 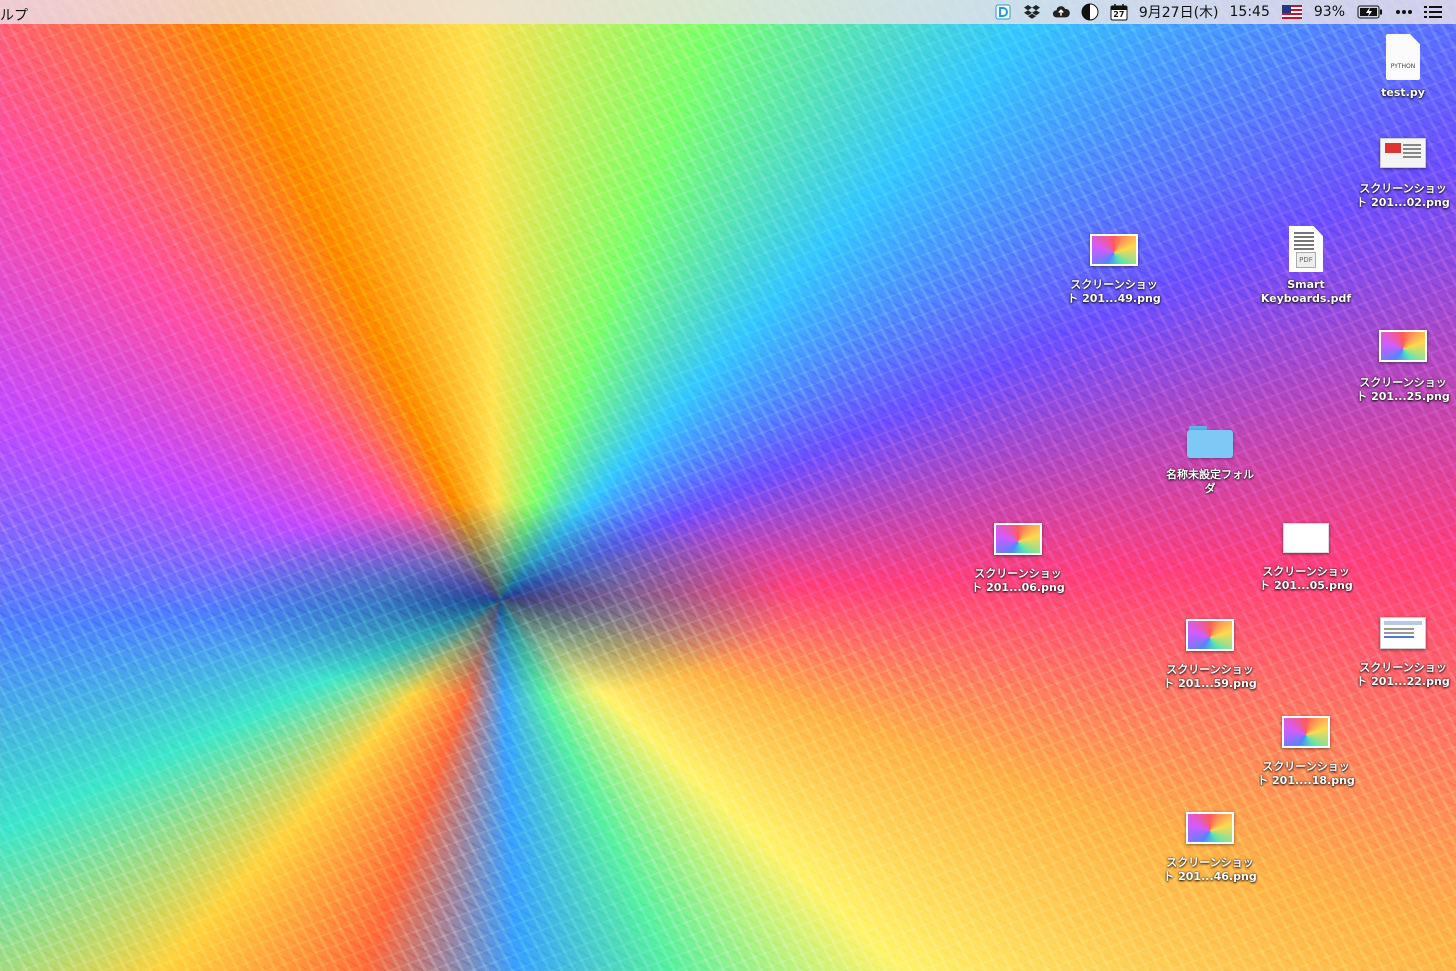 What do you see at coordinates (1114, 298) in the screenshot?
I see `item-label-line2: ト 201...49.png` at bounding box center [1114, 298].